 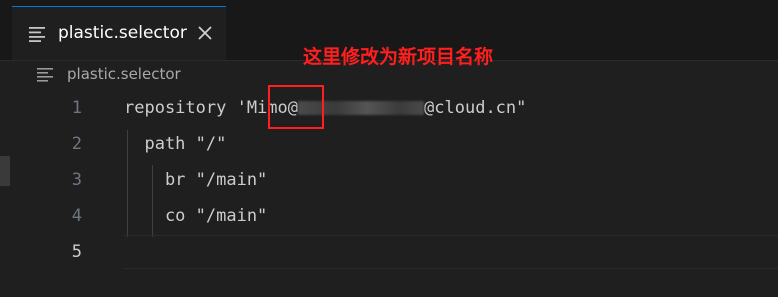 I want to click on code-line: co "/main", so click(x=195, y=216).